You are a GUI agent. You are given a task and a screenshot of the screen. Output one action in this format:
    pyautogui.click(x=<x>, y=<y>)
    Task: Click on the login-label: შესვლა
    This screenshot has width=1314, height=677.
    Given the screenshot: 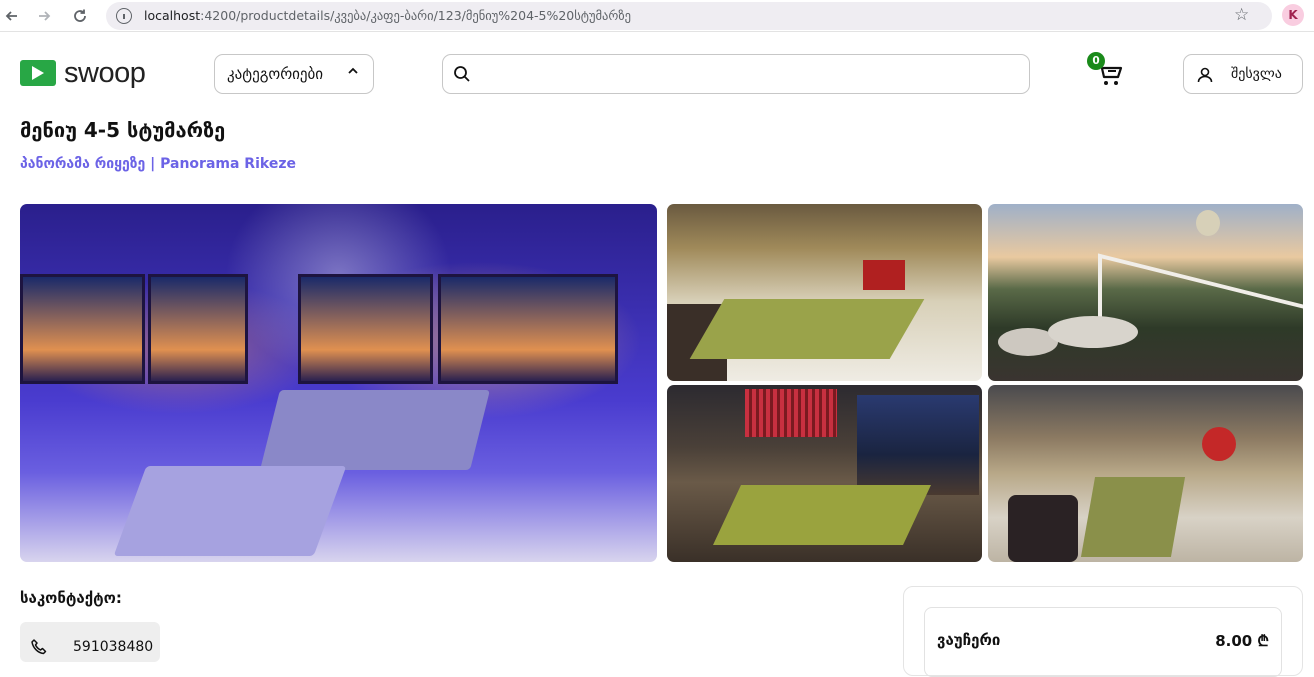 What is the action you would take?
    pyautogui.click(x=1256, y=74)
    